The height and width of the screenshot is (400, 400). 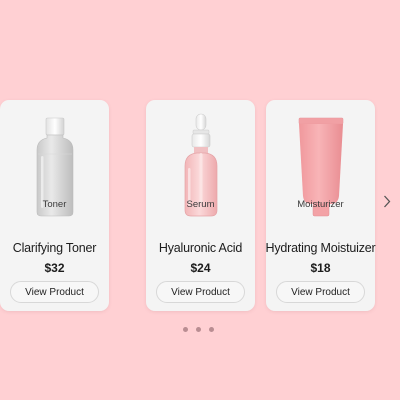 I want to click on pagination-dots, so click(x=198, y=329).